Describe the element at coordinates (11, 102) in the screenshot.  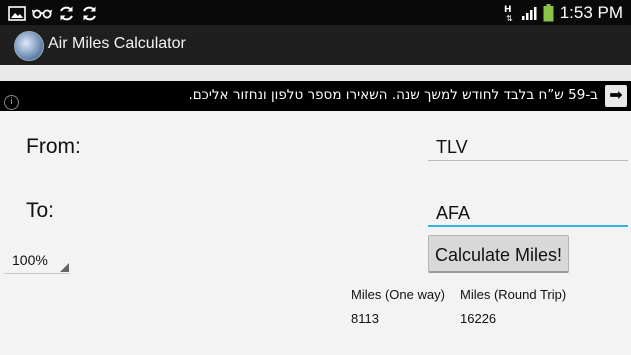
I see `info-icon: i` at that location.